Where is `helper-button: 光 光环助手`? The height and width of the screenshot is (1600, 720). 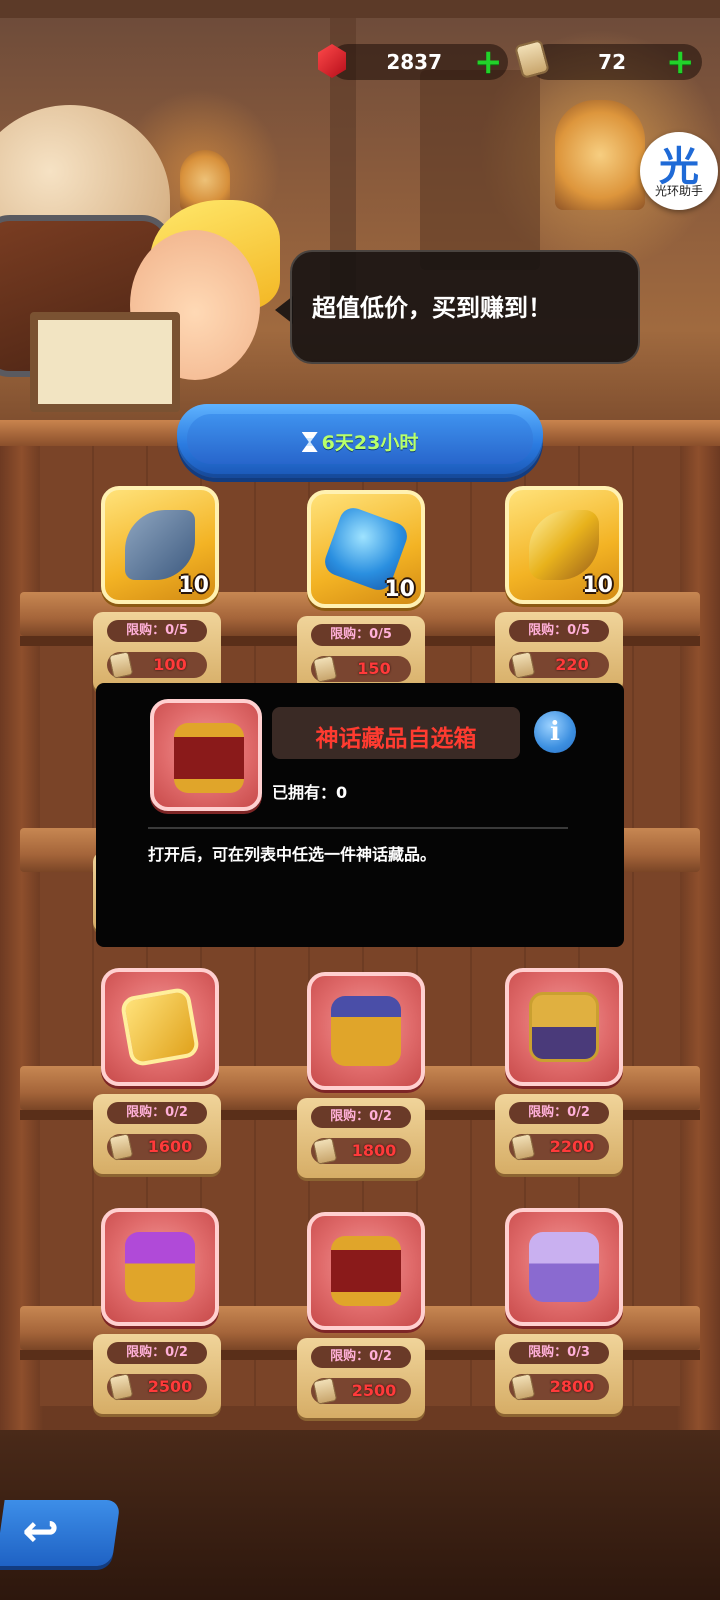
helper-button: 光 光环助手 is located at coordinates (679, 171).